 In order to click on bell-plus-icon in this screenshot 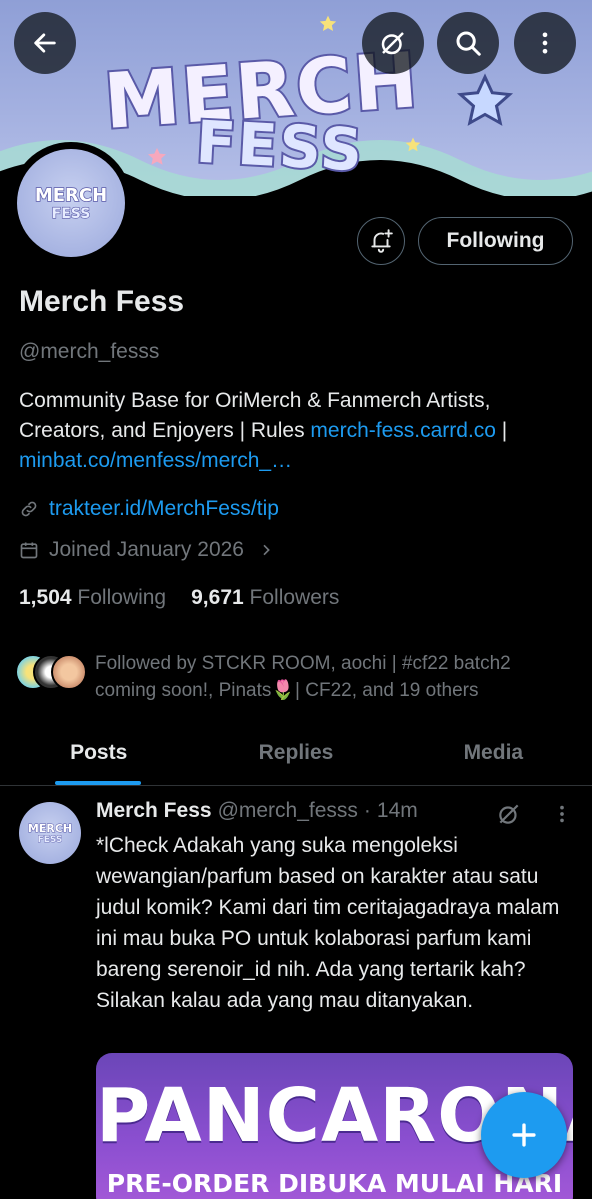, I will do `click(382, 241)`.